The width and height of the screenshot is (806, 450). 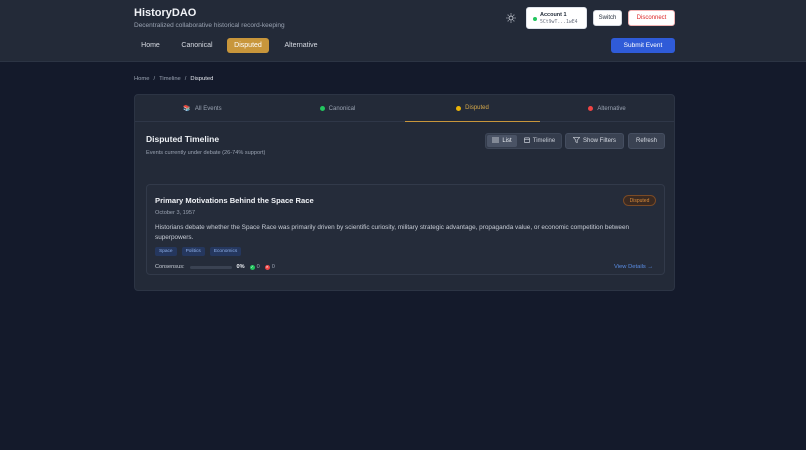 I want to click on switch-account-button: Switch, so click(x=607, y=18).